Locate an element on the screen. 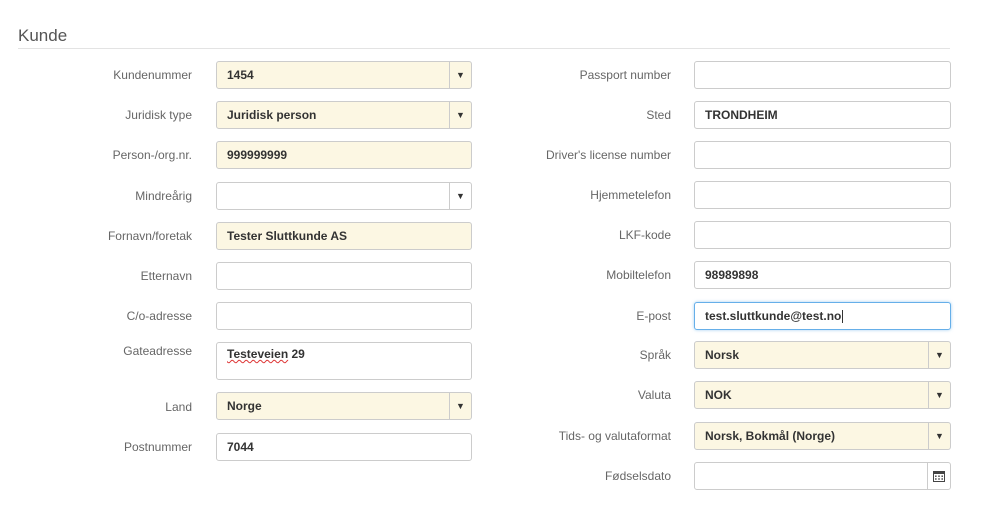 This screenshot has height=509, width=998. postnummer-label: Postnummer is located at coordinates (157, 447).